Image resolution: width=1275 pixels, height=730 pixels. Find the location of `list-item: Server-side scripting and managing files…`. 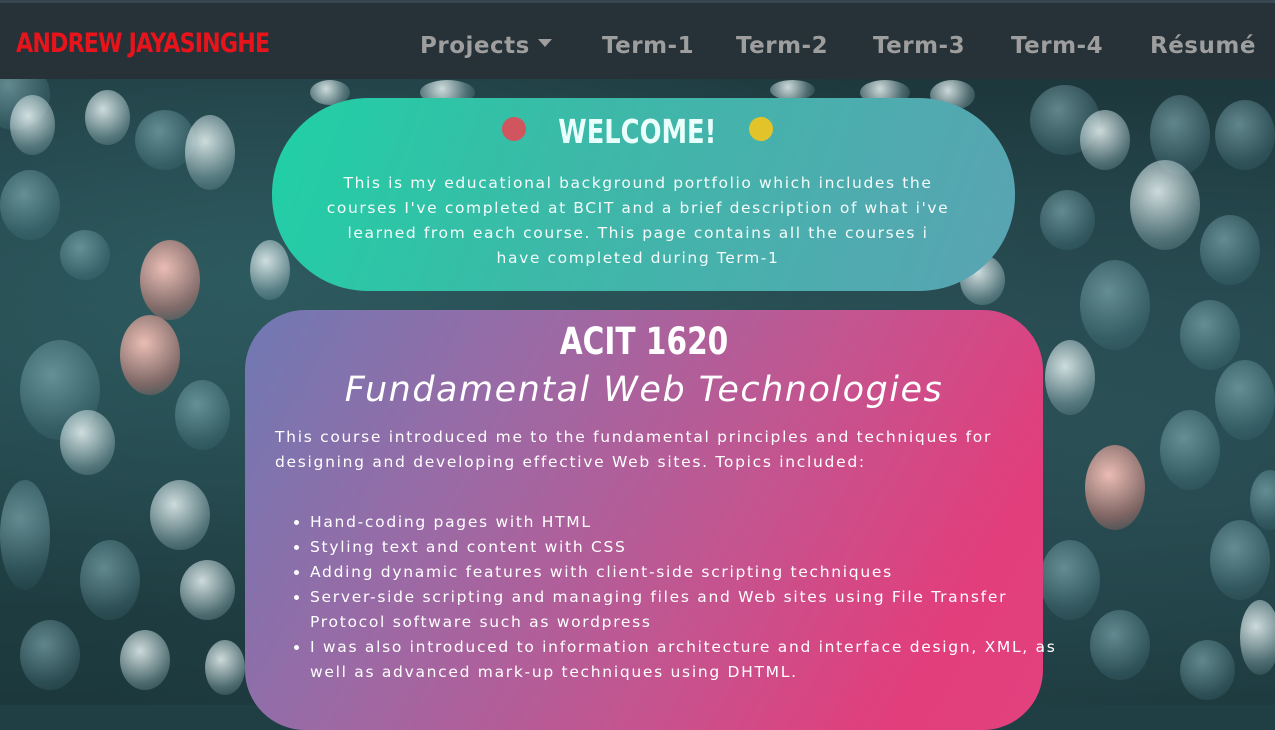

list-item: Server-side scripting and managing files… is located at coordinates (685, 610).